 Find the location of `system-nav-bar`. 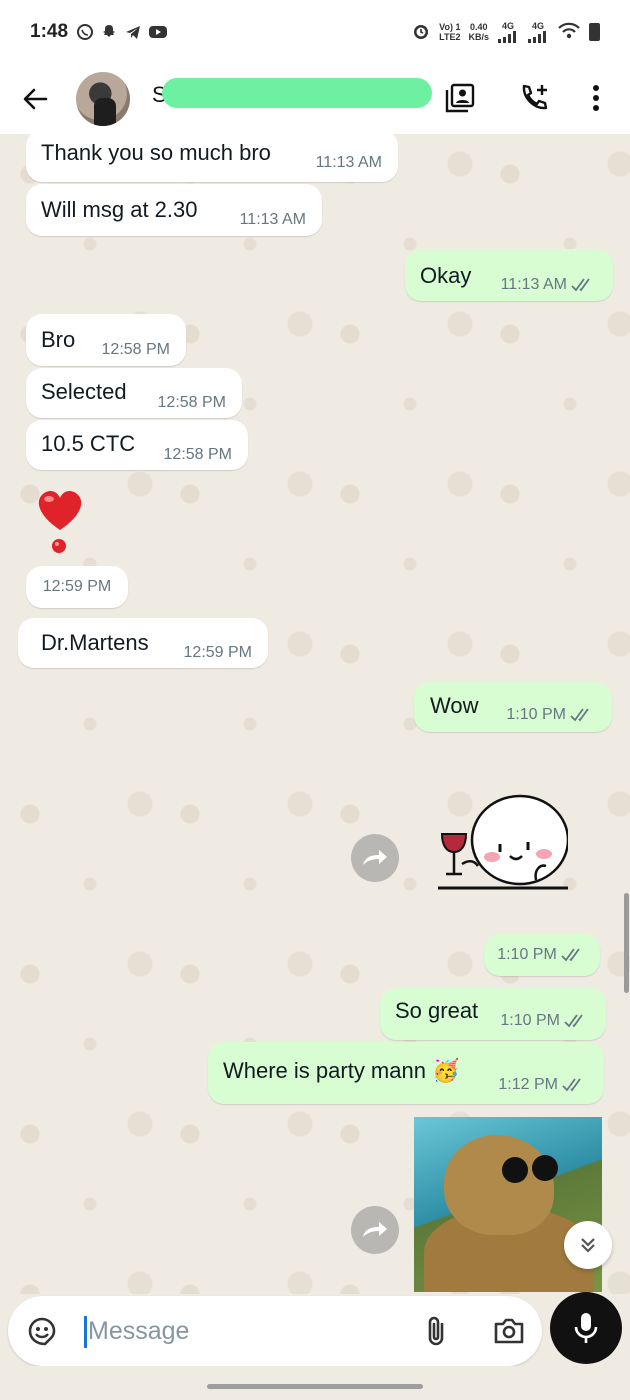

system-nav-bar is located at coordinates (315, 1383).